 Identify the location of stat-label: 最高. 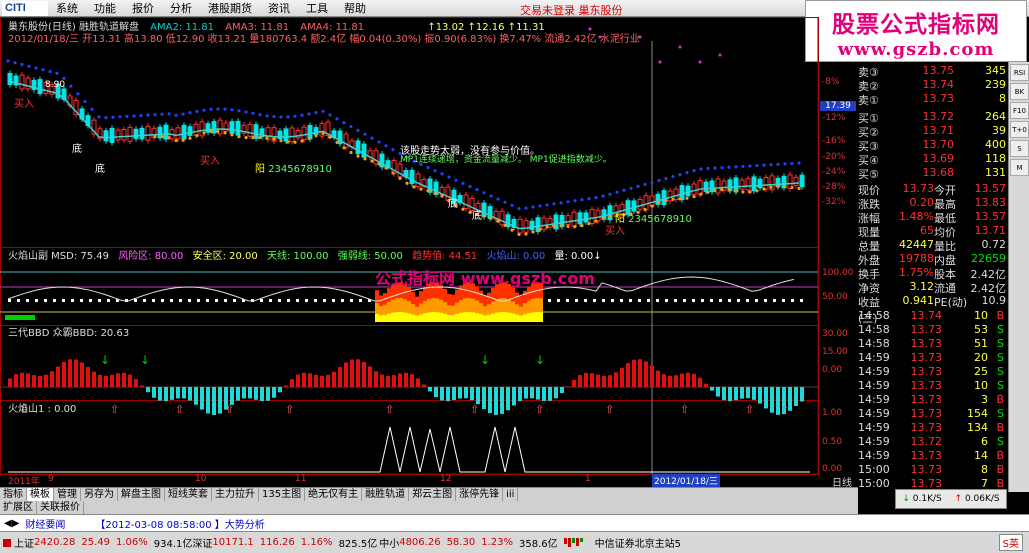
(945, 204).